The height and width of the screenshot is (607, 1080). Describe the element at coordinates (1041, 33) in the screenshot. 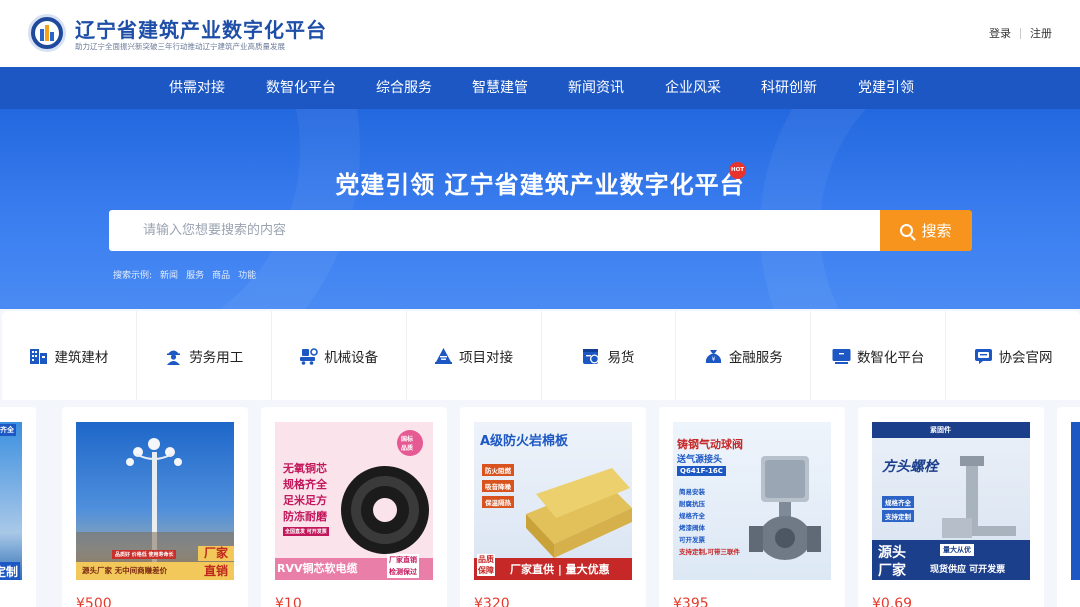

I see `register-link: 注册` at that location.